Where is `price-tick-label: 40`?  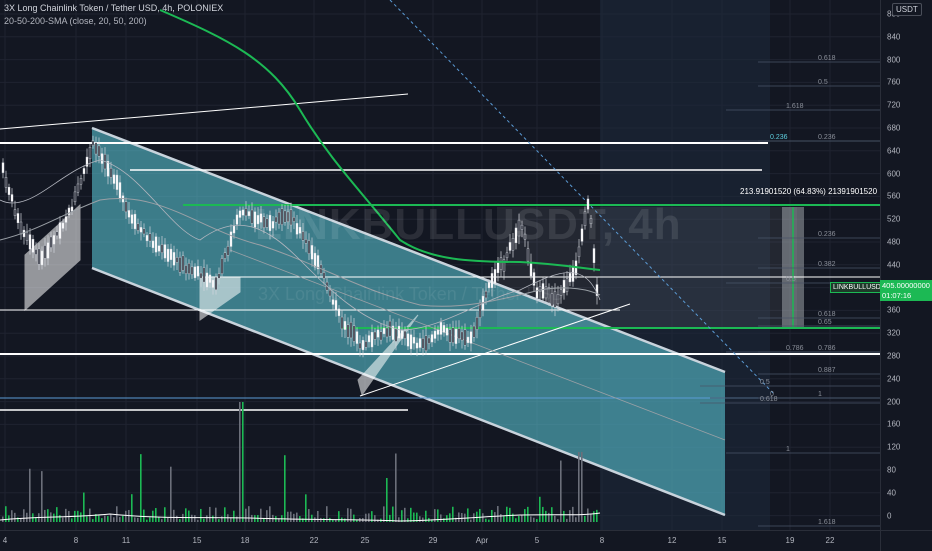
price-tick-label: 40 is located at coordinates (891, 493).